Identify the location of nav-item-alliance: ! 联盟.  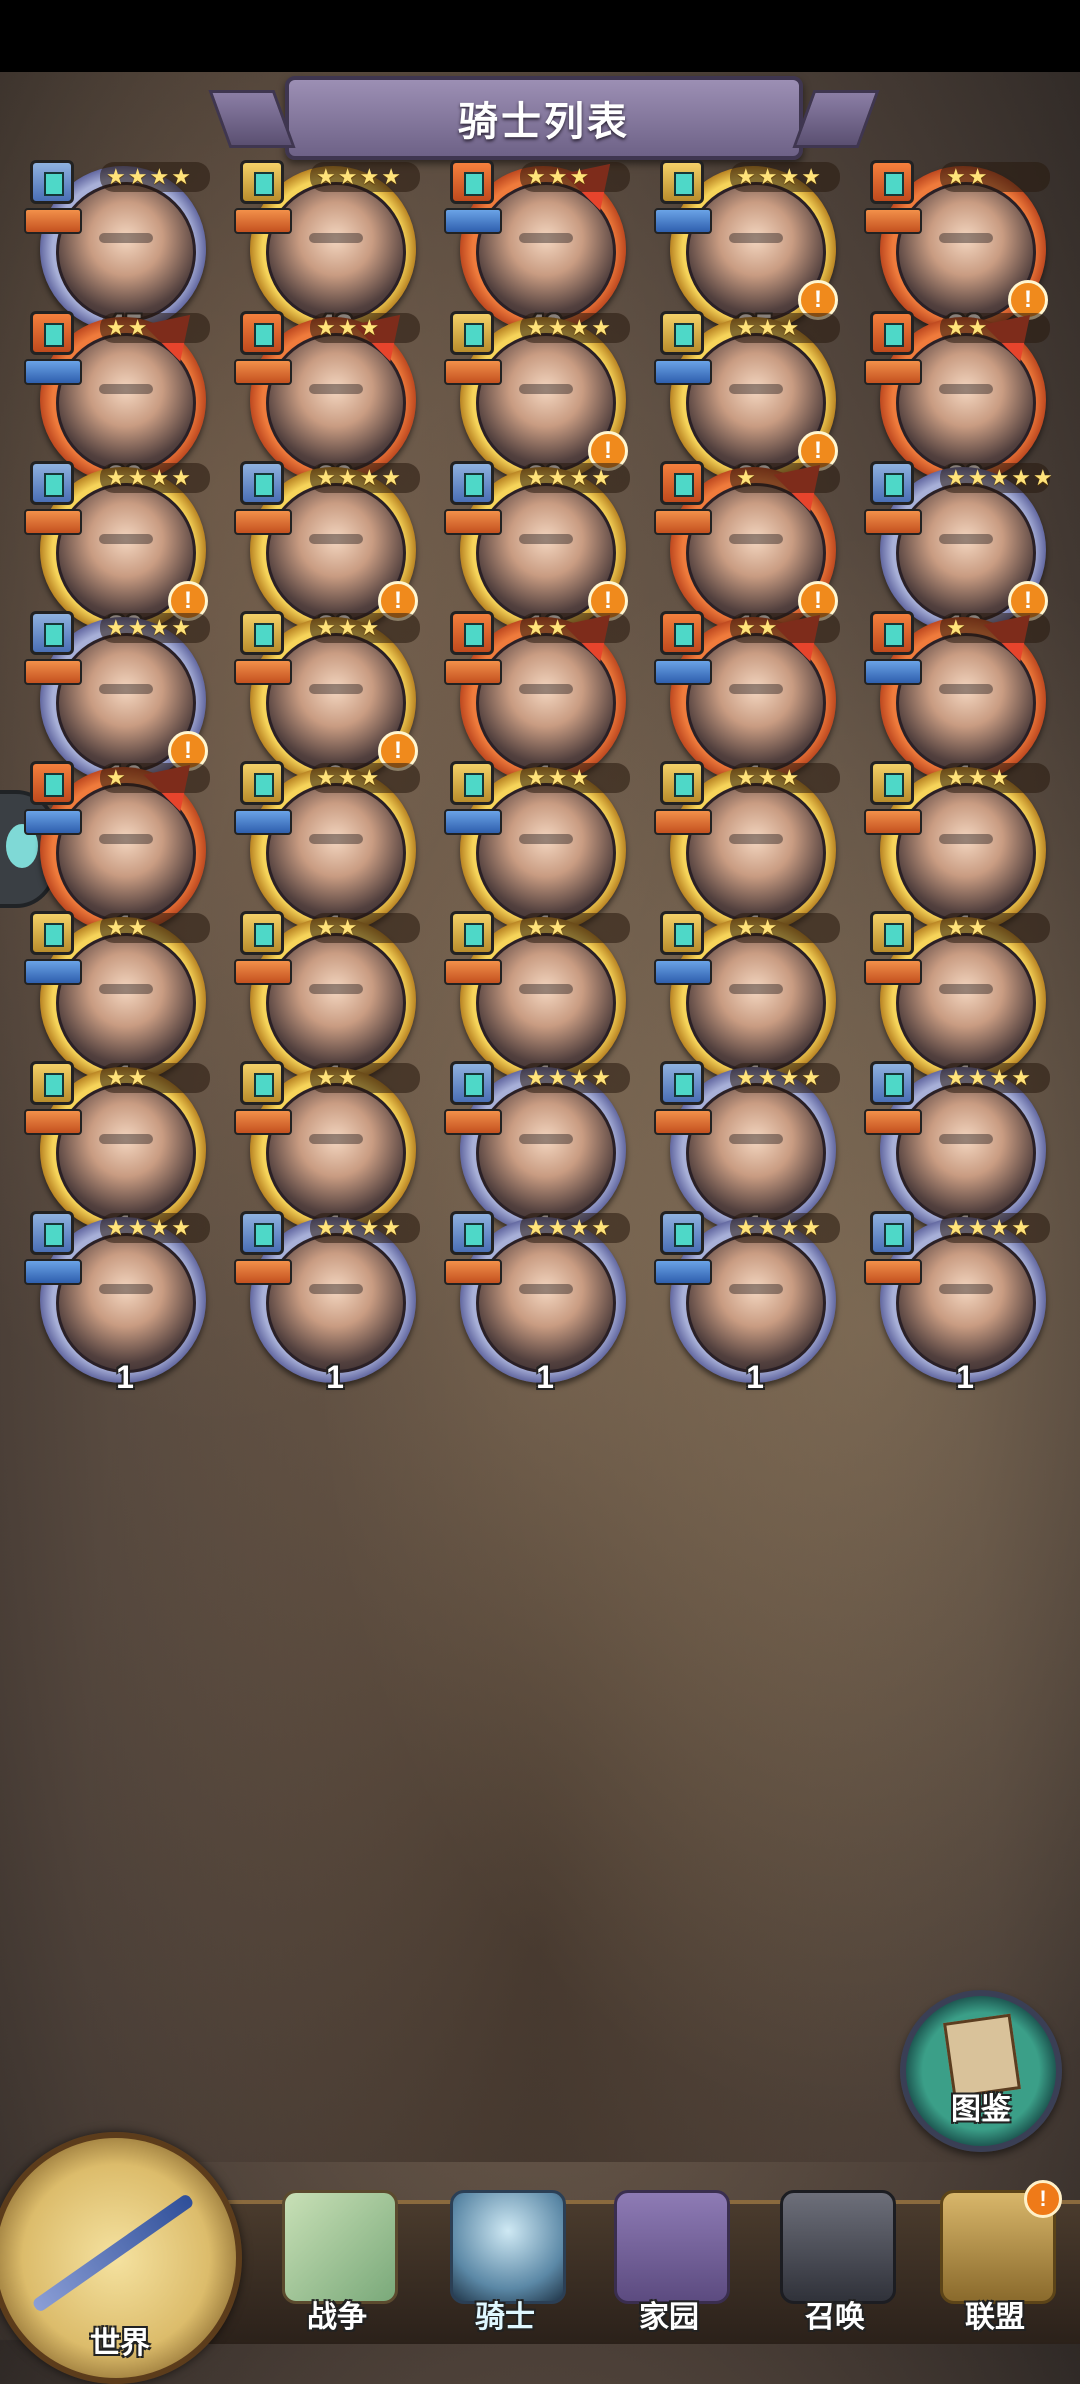
(995, 2260).